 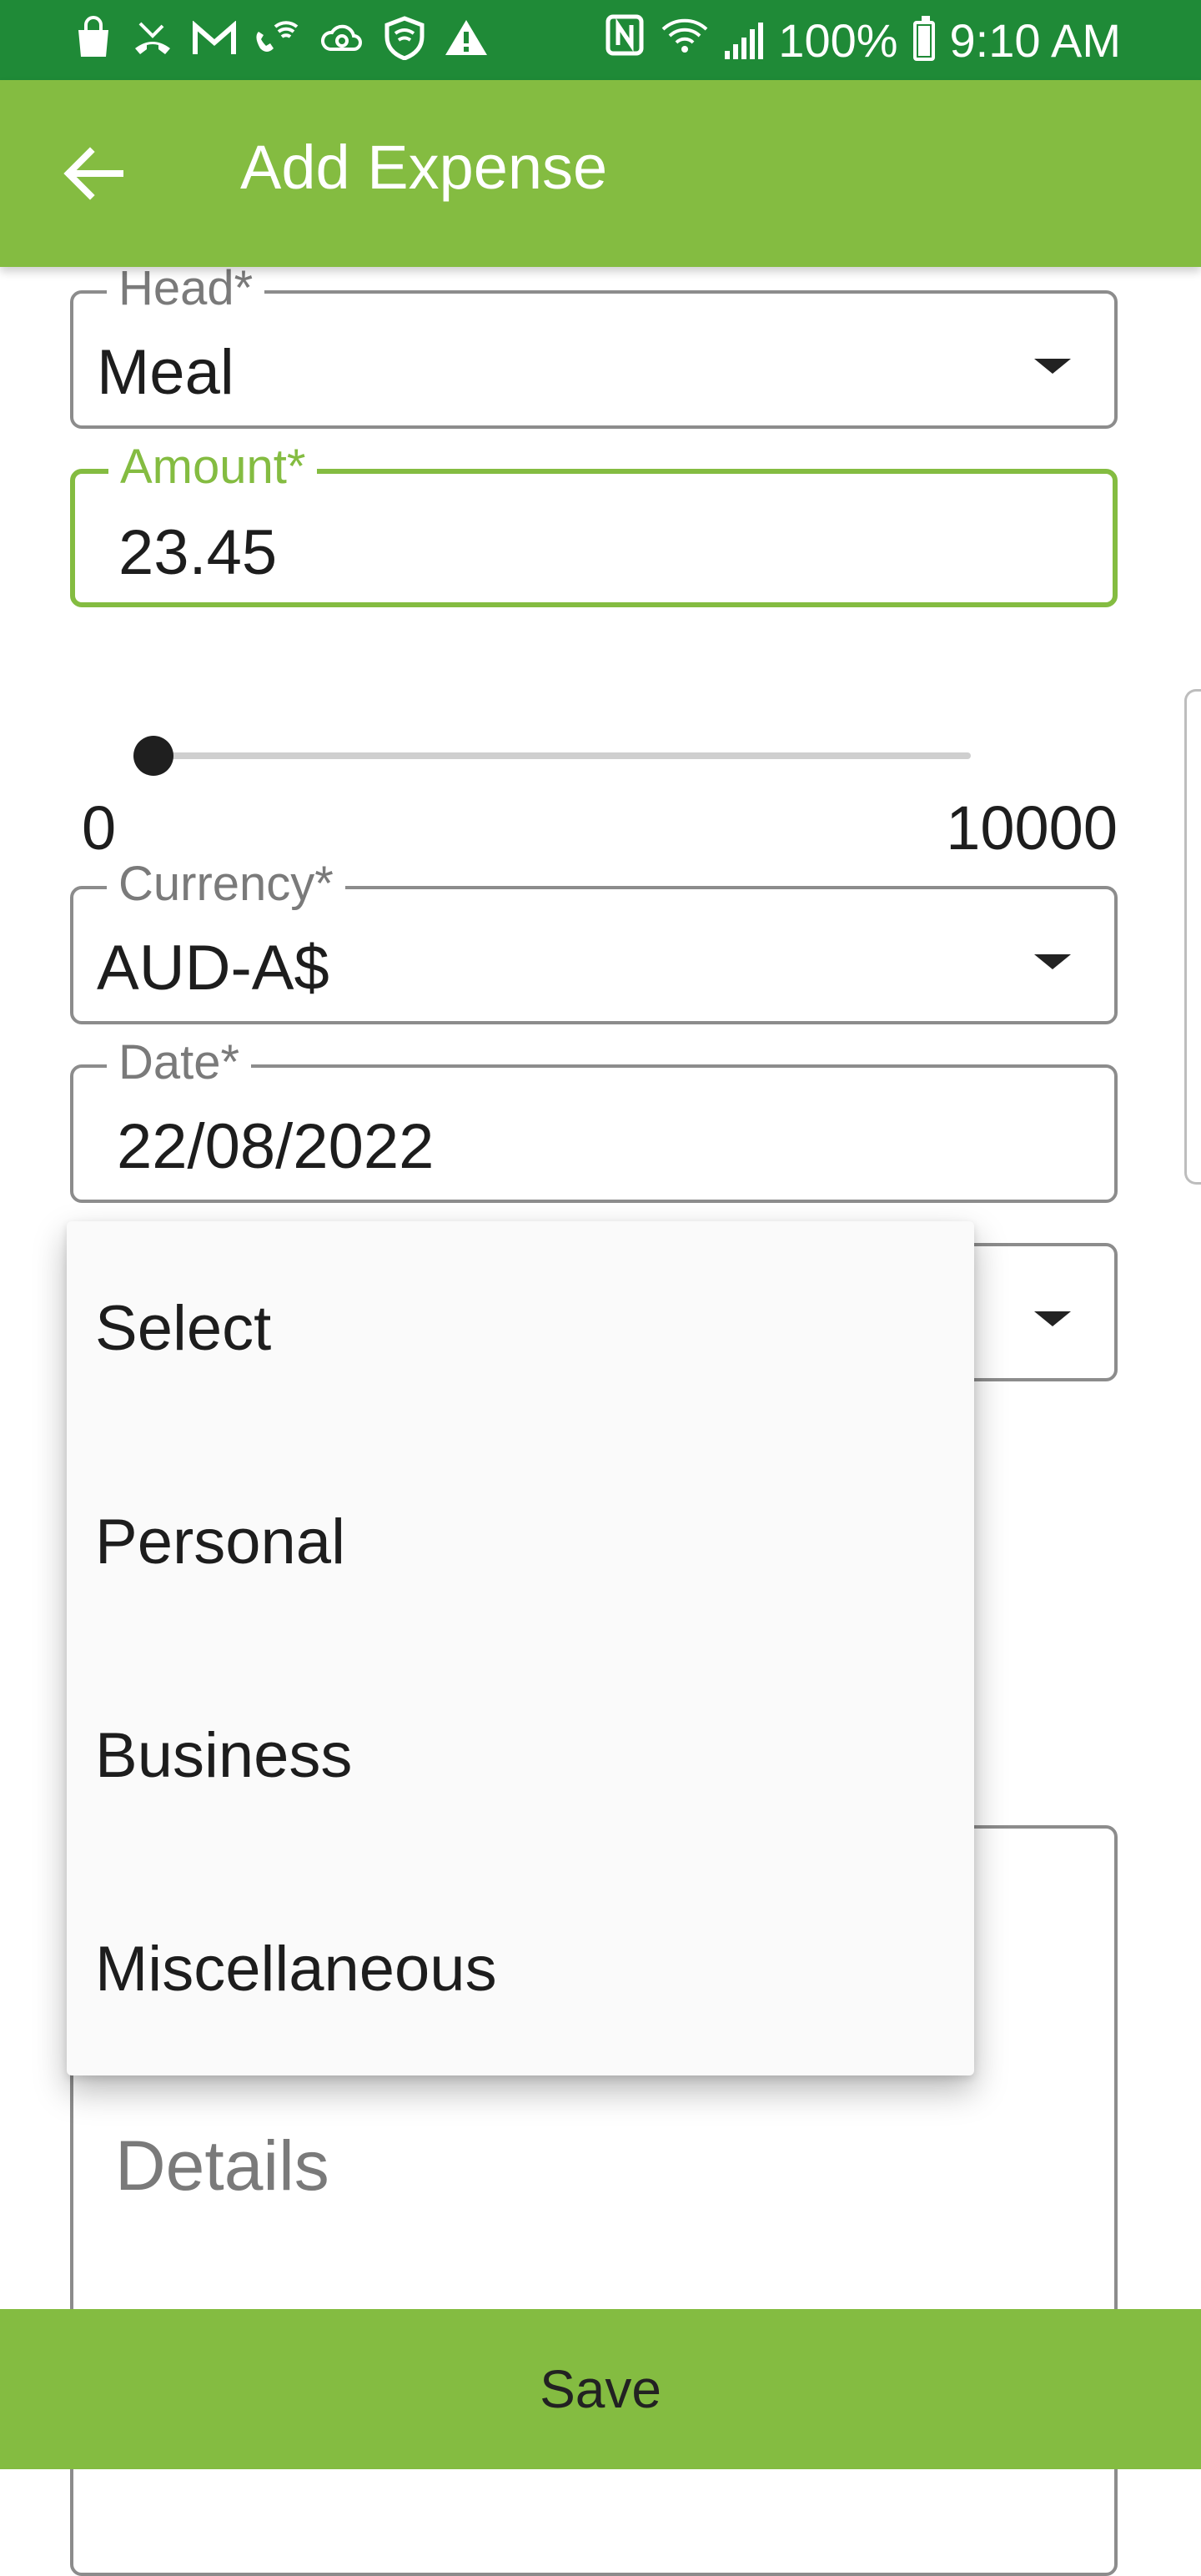 I want to click on head-label: Head*, so click(x=186, y=288).